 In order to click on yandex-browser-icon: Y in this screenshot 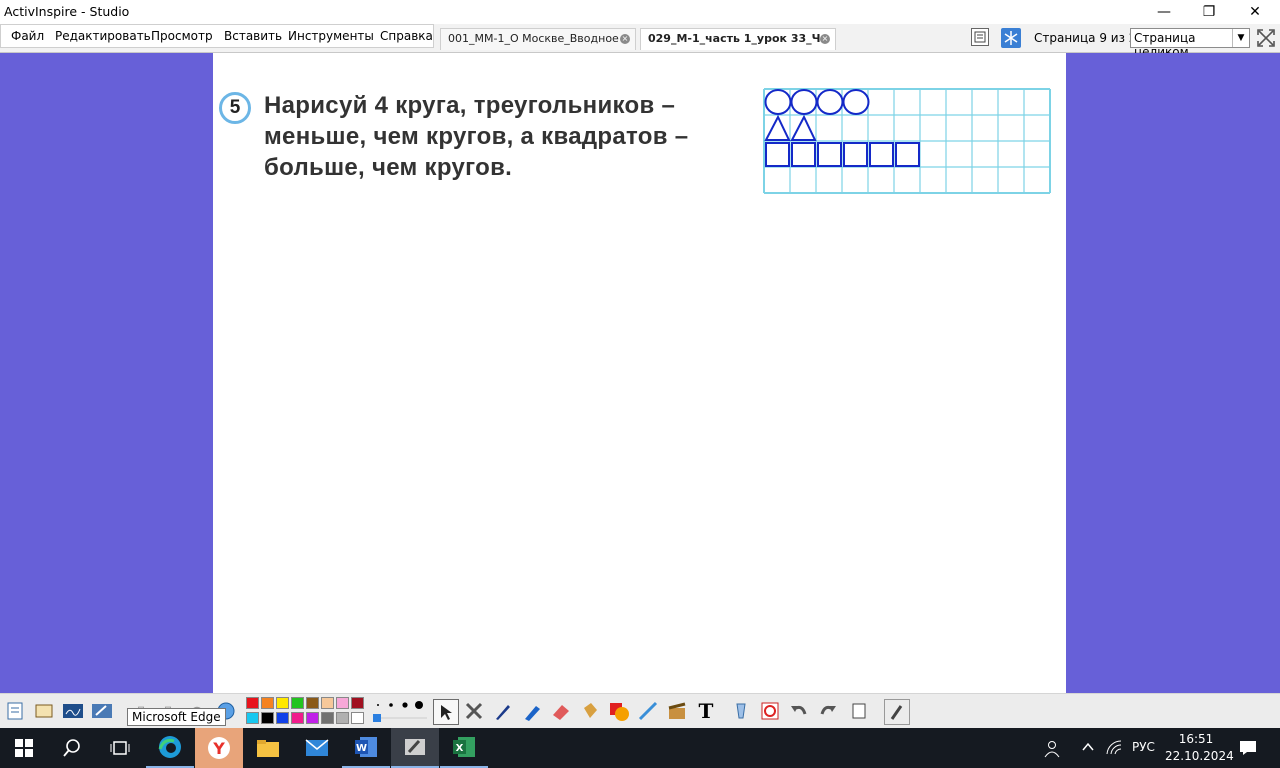, I will do `click(219, 748)`.